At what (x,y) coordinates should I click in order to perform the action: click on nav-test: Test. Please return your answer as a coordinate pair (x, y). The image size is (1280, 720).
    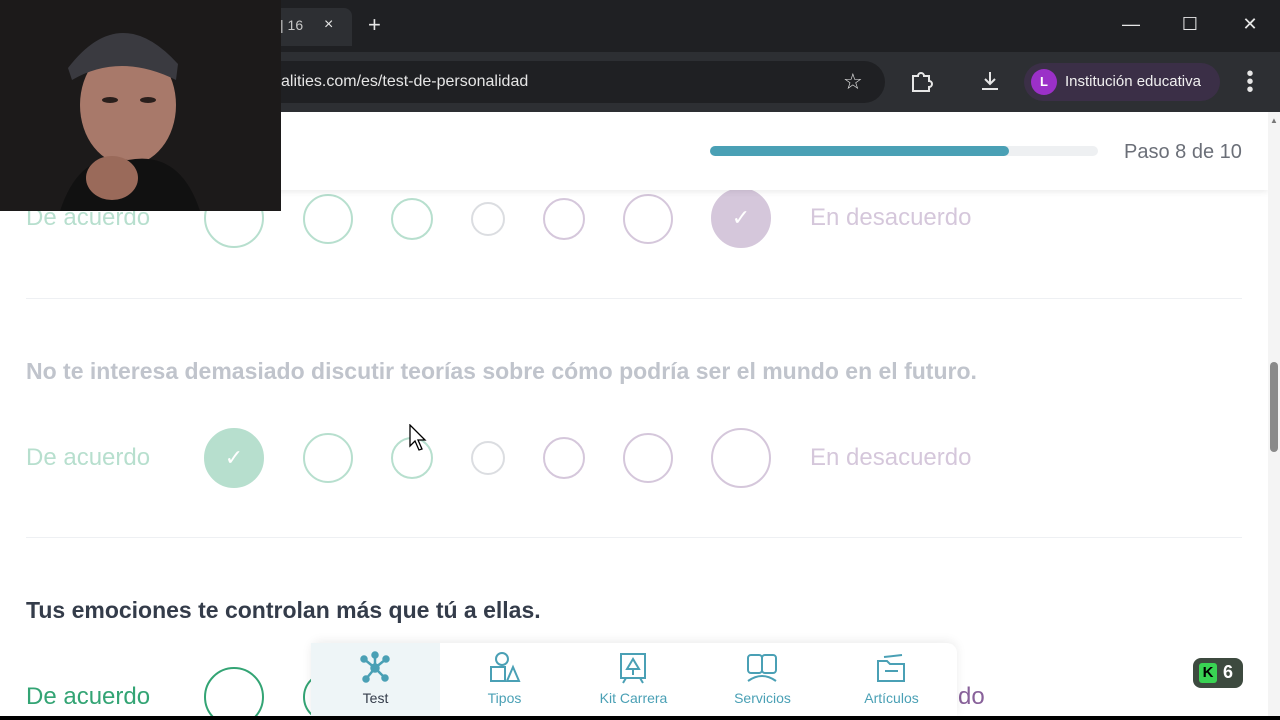
    Looking at the image, I should click on (375, 679).